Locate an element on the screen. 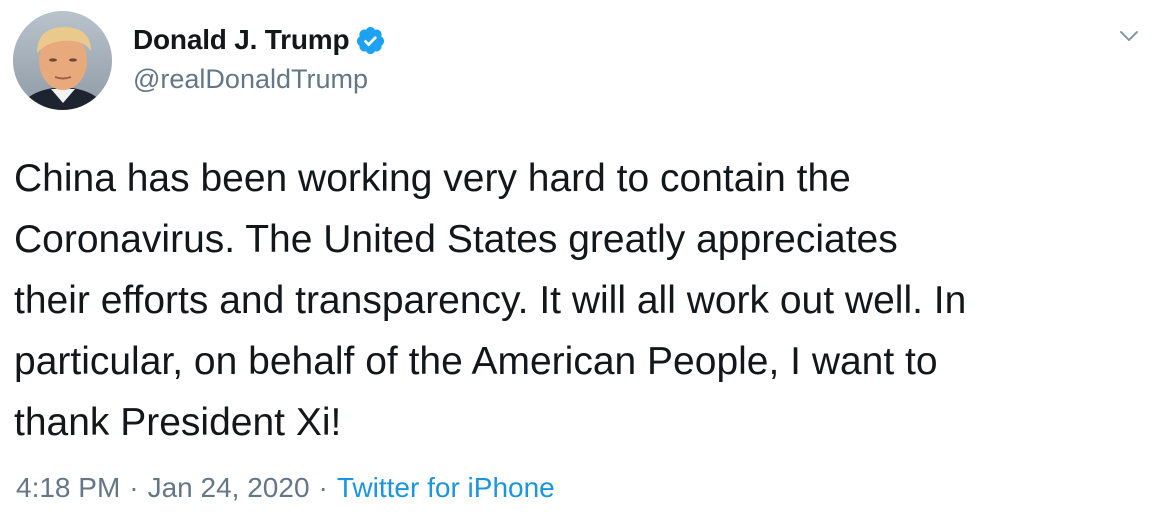  chevron-down-icon is located at coordinates (1129, 36).